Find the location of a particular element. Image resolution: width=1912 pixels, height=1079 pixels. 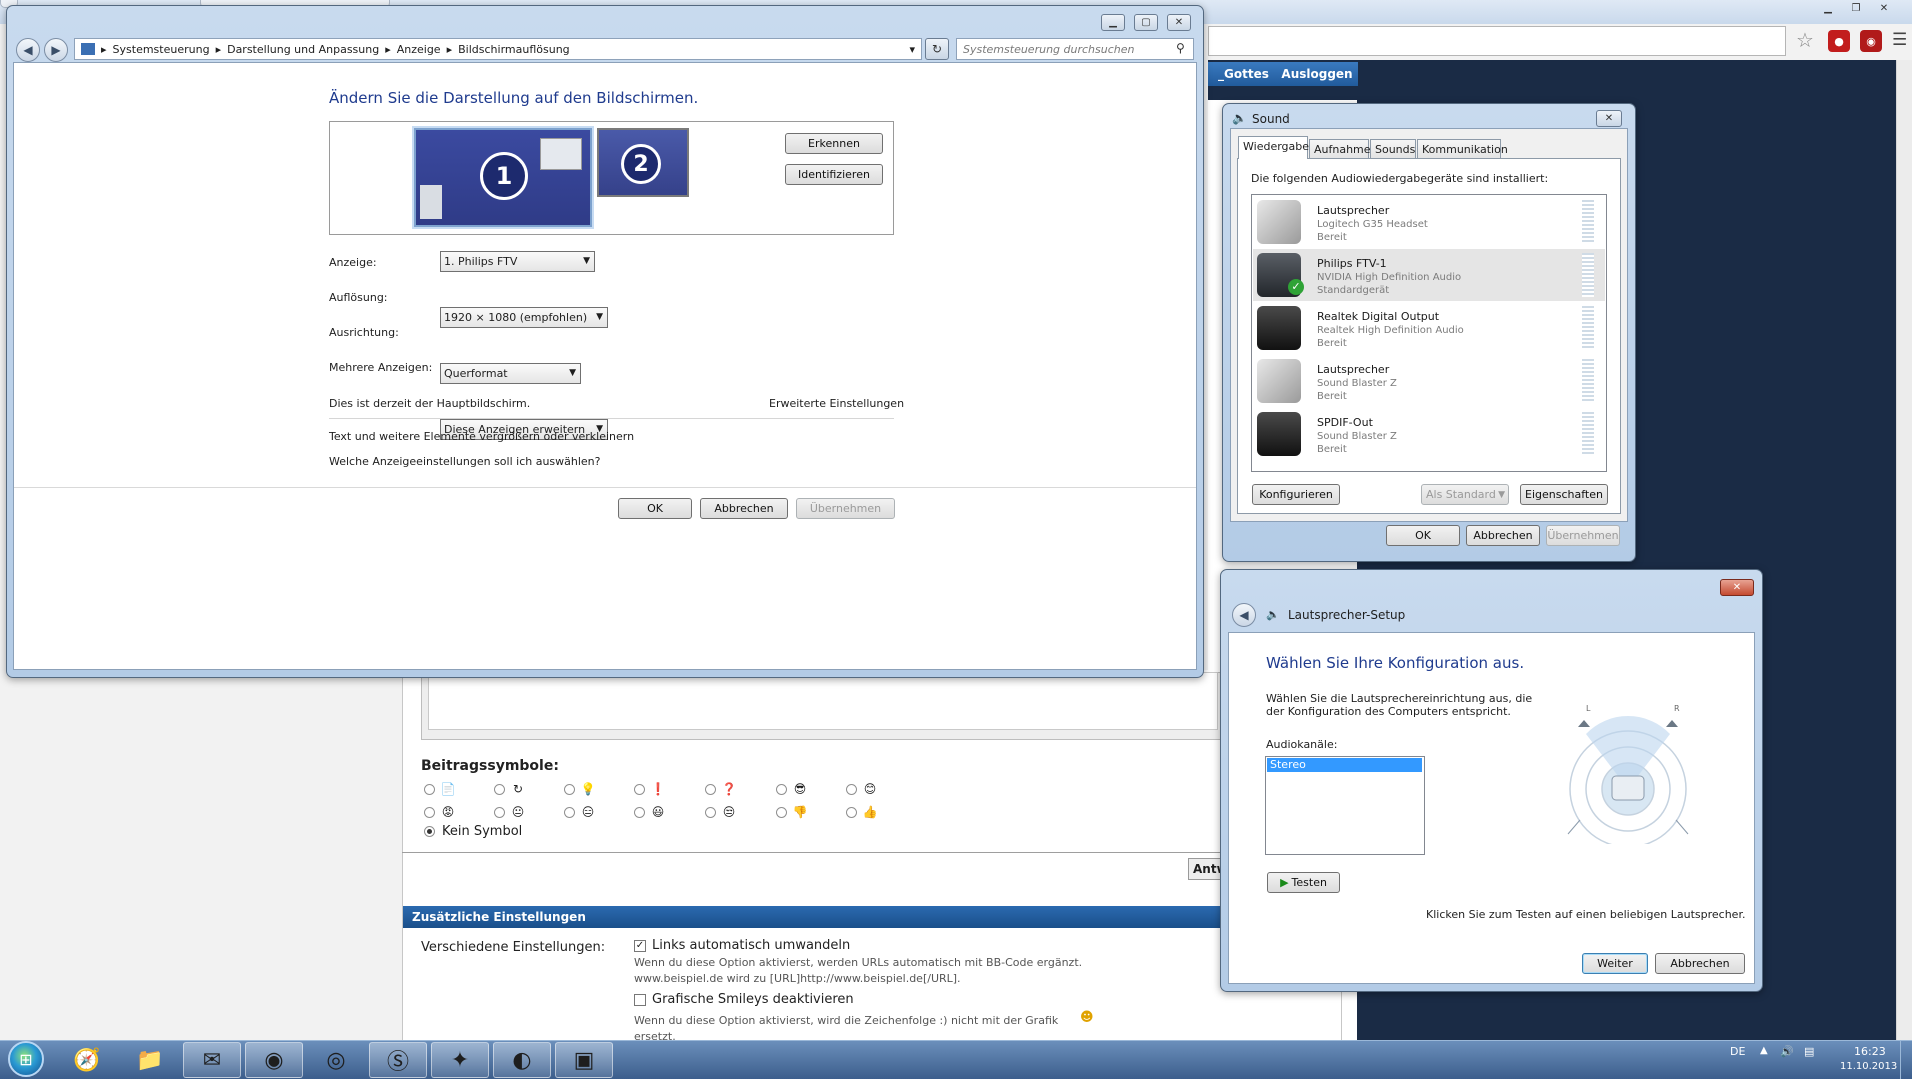

set-default-button: Als Standard ▼ is located at coordinates (1465, 494).